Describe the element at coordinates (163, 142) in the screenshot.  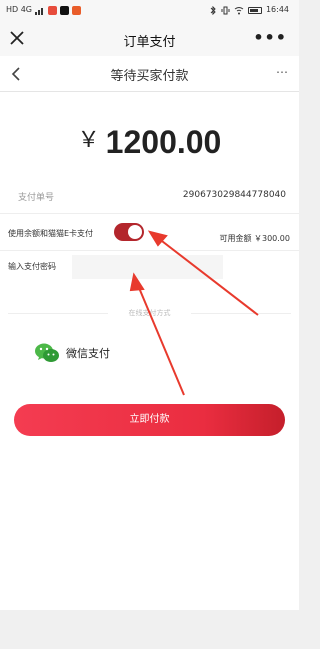
I see `amount-value: 1200.00` at that location.